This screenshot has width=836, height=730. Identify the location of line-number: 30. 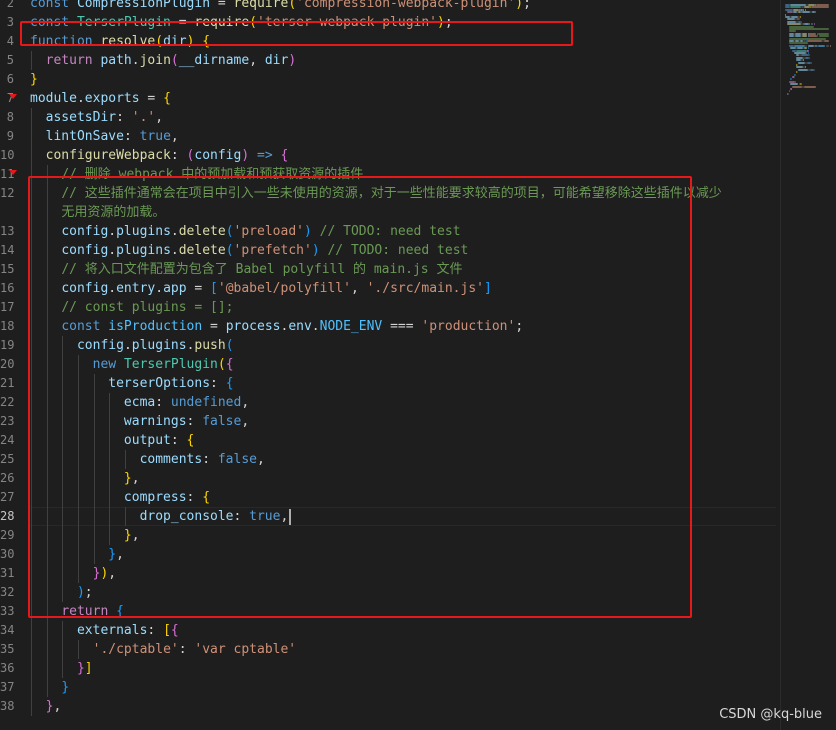
(7, 554).